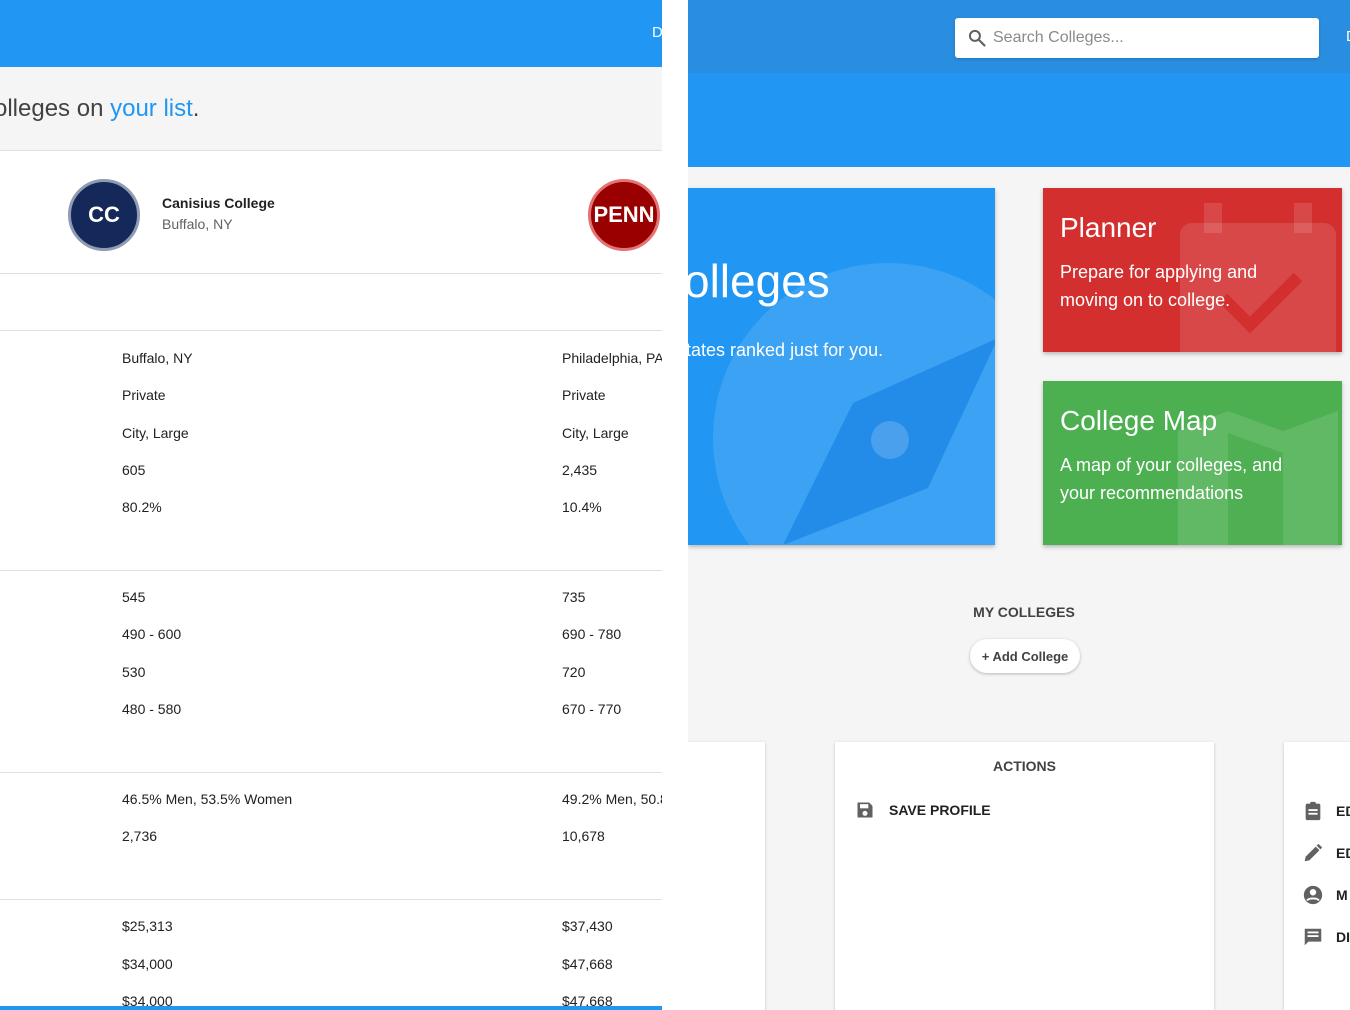  What do you see at coordinates (1108, 227) in the screenshot?
I see `planner-tile-title: Planner` at bounding box center [1108, 227].